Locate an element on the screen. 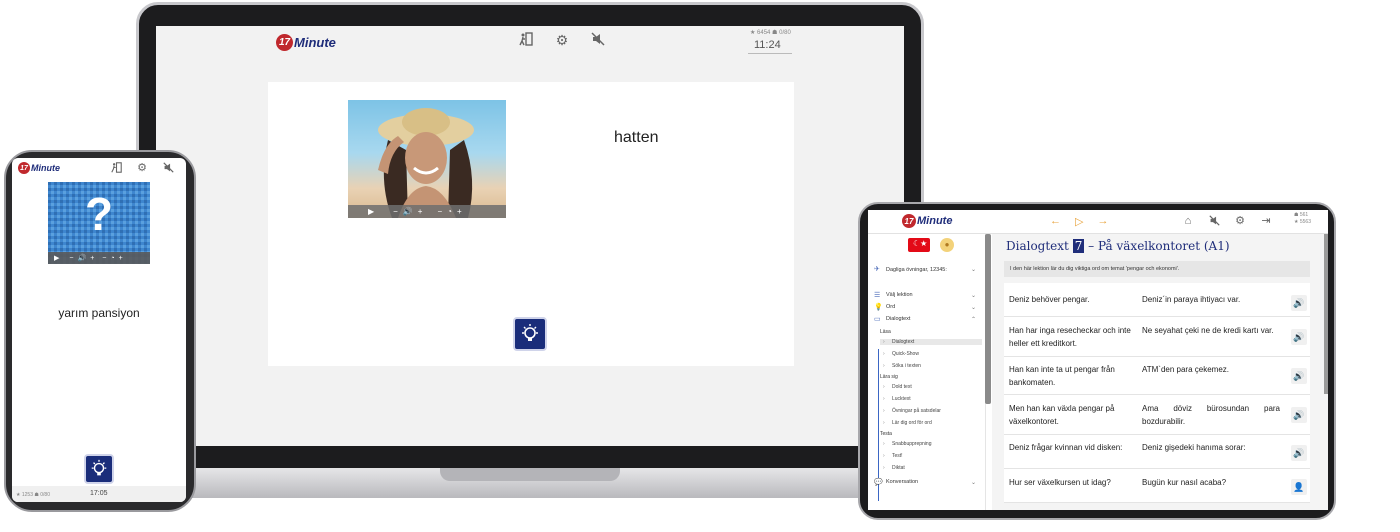  sidebar-sub-dictation: › Diktat is located at coordinates (931, 468).